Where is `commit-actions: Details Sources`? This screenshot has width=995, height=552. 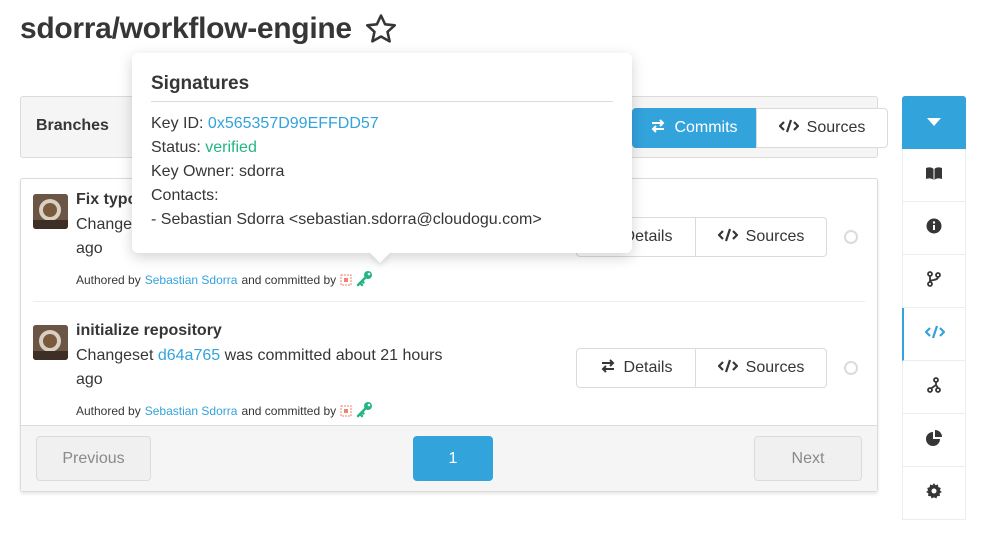
commit-actions: Details Sources is located at coordinates (701, 368).